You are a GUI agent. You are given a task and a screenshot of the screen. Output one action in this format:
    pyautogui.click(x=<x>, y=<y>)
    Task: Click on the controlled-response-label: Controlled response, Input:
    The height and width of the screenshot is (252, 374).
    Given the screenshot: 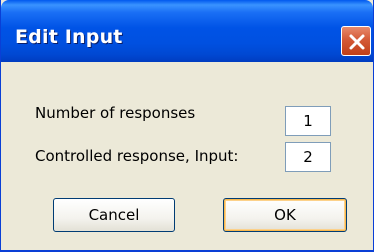 What is the action you would take?
    pyautogui.click(x=137, y=156)
    